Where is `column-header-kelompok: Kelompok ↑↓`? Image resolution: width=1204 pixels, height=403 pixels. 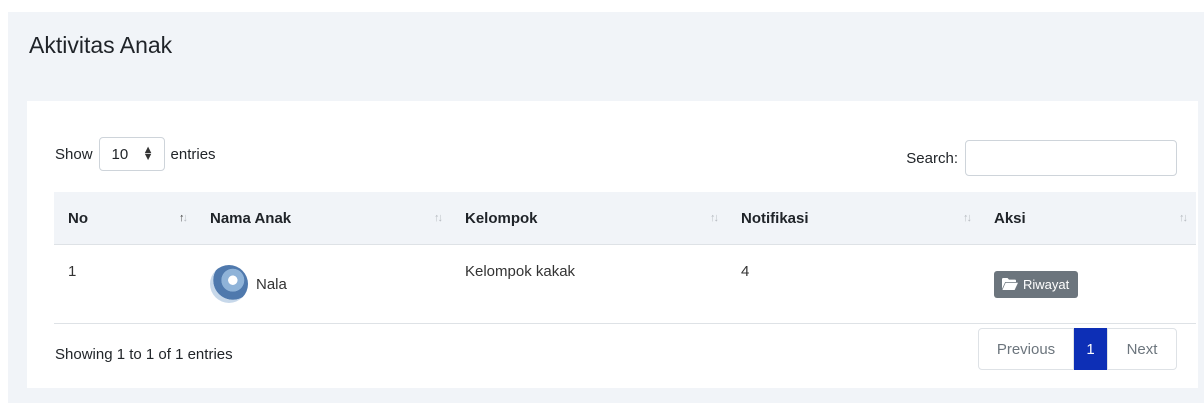
column-header-kelompok: Kelompok ↑↓ is located at coordinates (589, 218).